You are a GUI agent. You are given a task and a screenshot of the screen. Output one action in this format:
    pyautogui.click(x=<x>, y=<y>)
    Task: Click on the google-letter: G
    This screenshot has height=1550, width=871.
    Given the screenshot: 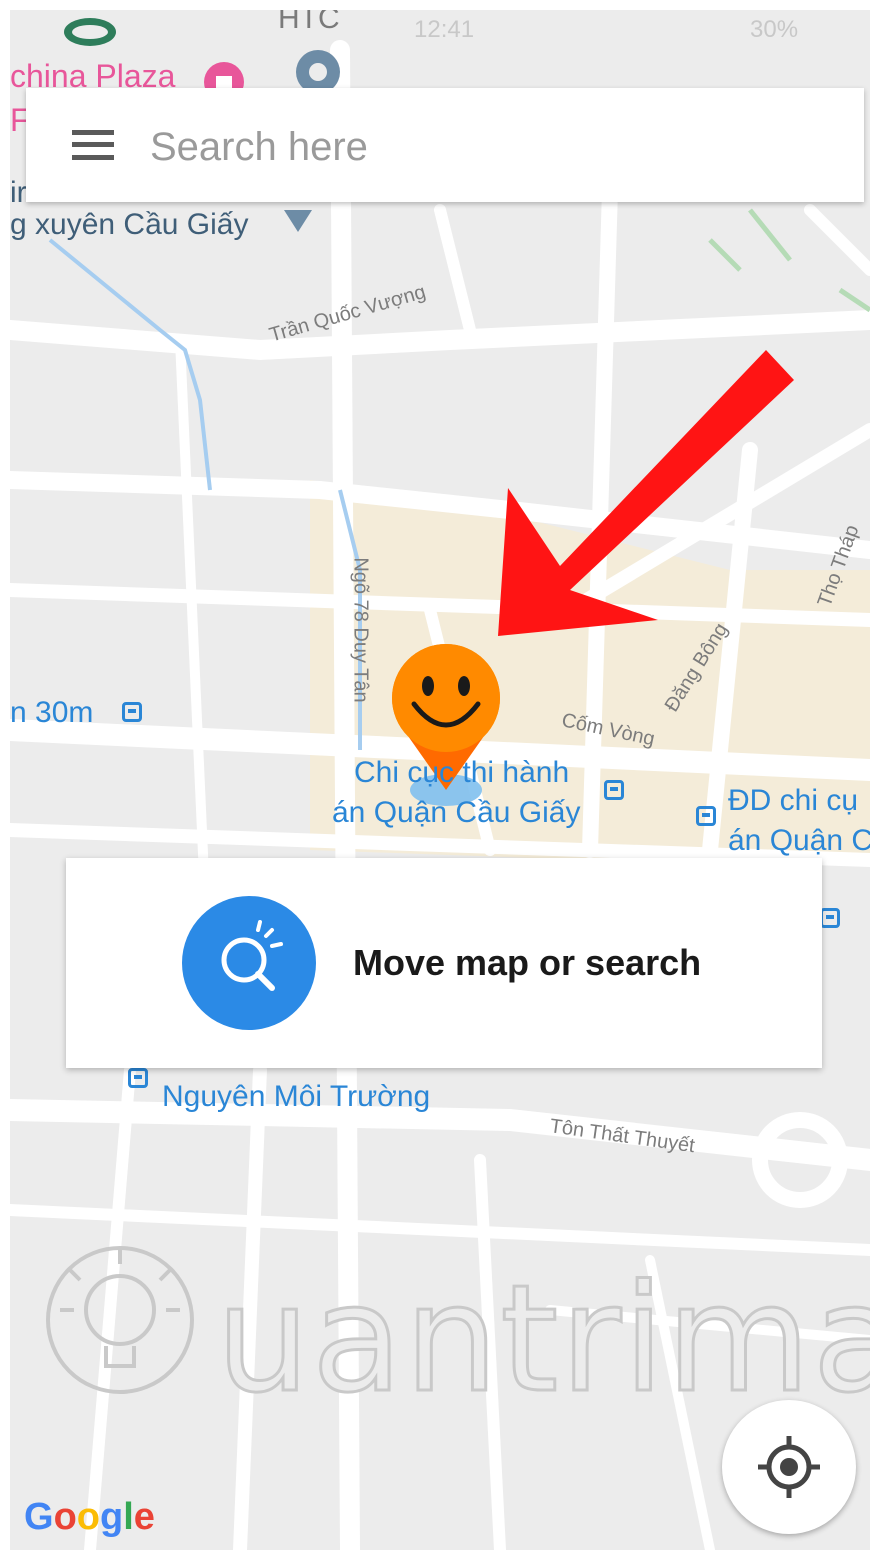 What is the action you would take?
    pyautogui.click(x=39, y=1517)
    